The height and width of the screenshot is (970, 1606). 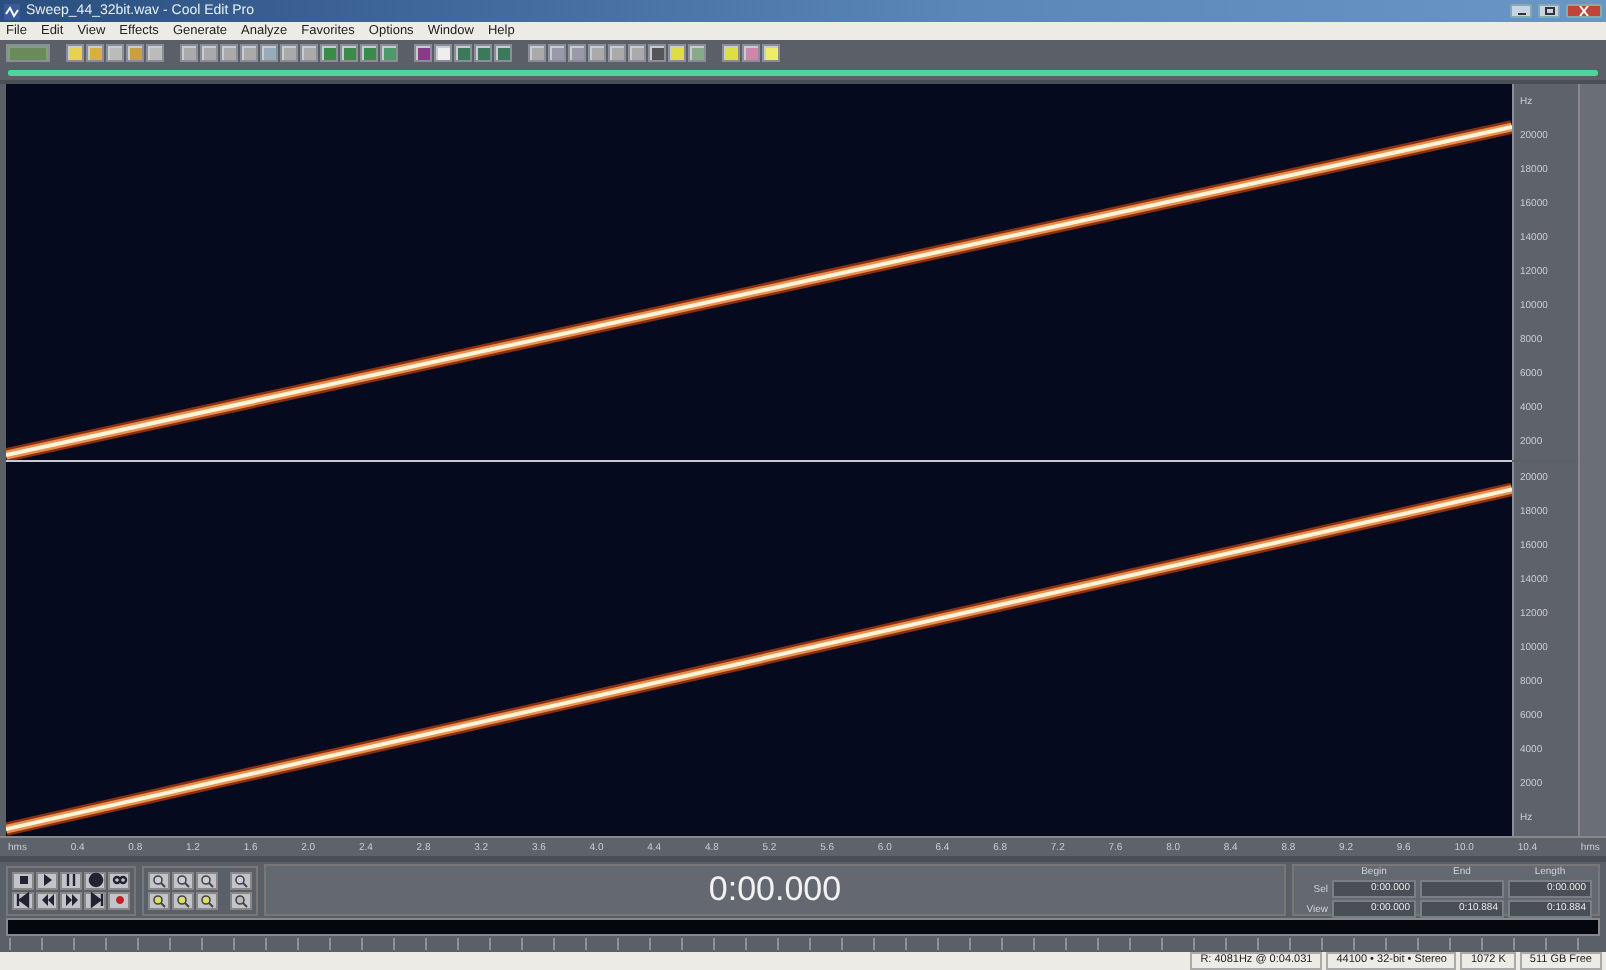 I want to click on skip-end-button, so click(x=95, y=900).